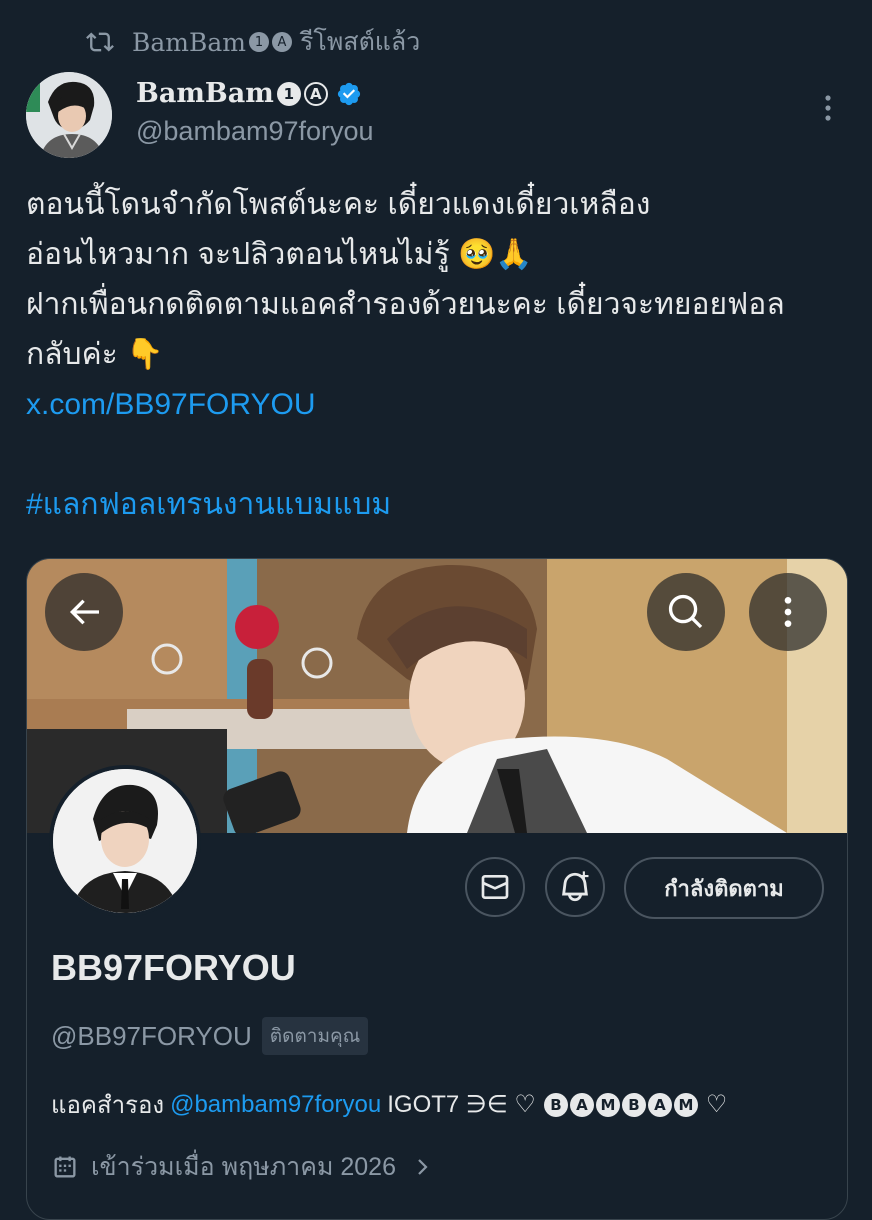 The image size is (872, 1220). Describe the element at coordinates (100, 42) in the screenshot. I see `retweet-icon` at that location.